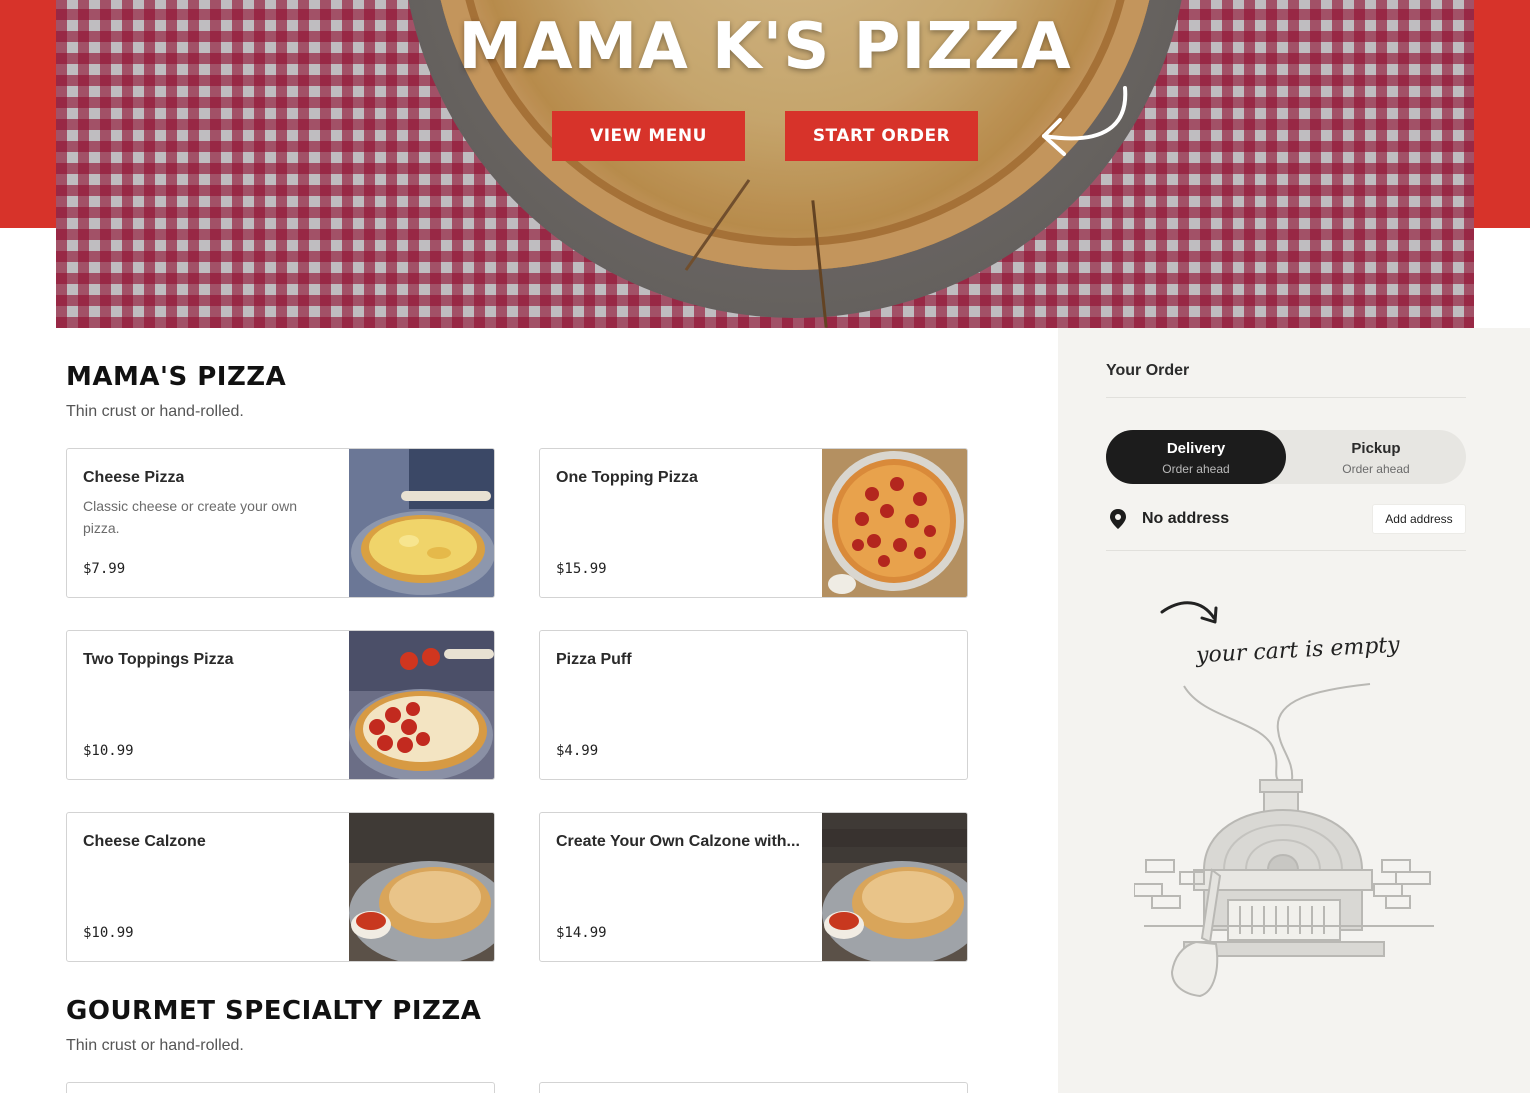 This screenshot has width=1530, height=1093. What do you see at coordinates (1186, 518) in the screenshot?
I see `address-value: No address` at bounding box center [1186, 518].